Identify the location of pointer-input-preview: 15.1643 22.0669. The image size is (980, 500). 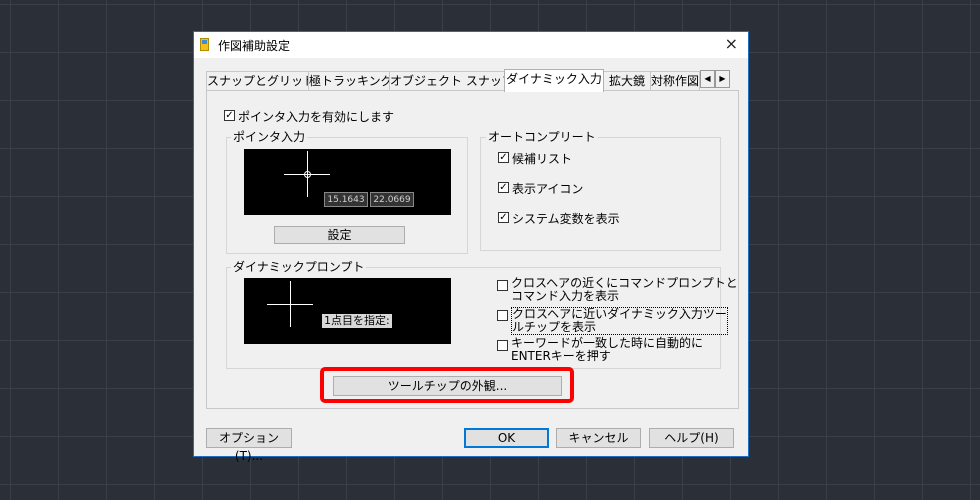
(347, 182).